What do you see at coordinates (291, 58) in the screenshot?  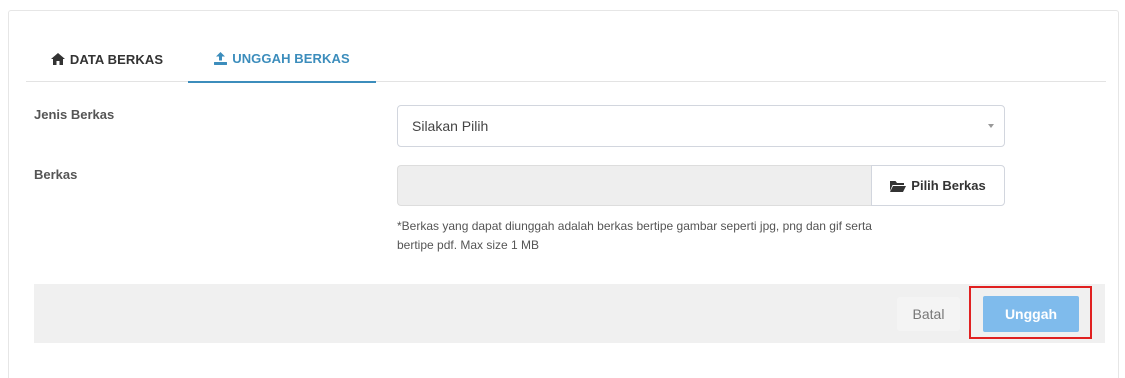 I see `tab-unggah-berkas-label: UNGGAH BERKAS` at bounding box center [291, 58].